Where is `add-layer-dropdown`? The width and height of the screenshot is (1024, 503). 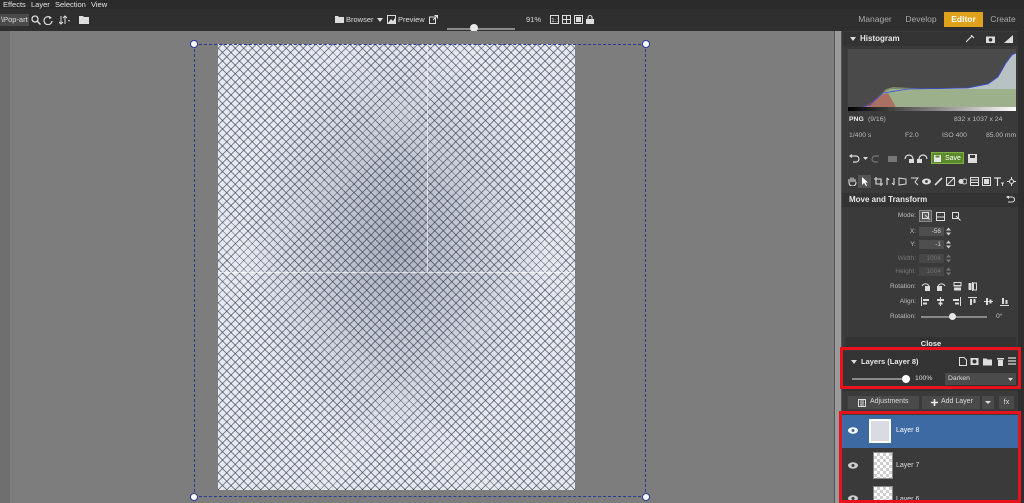 add-layer-dropdown is located at coordinates (988, 402).